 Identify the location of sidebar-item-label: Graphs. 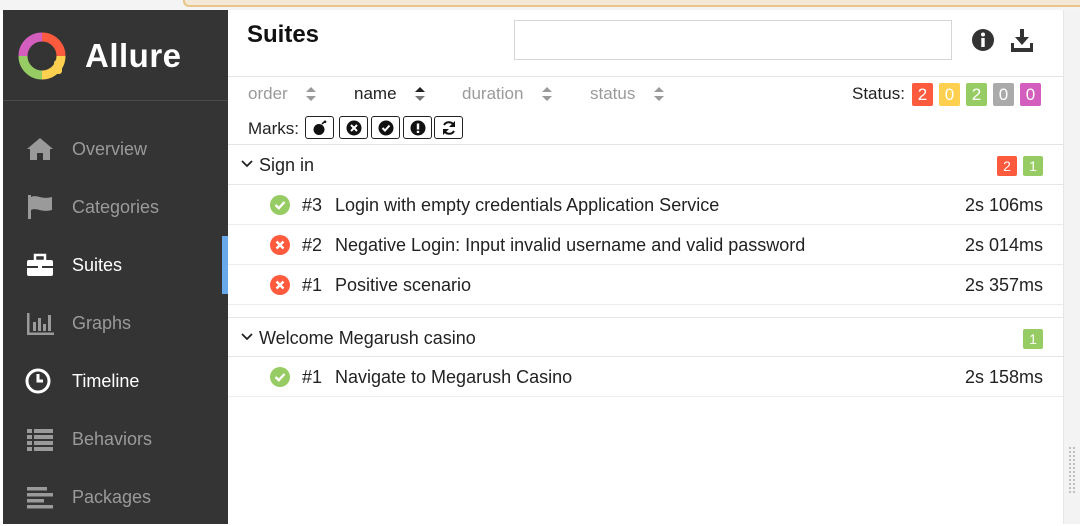
(102, 323).